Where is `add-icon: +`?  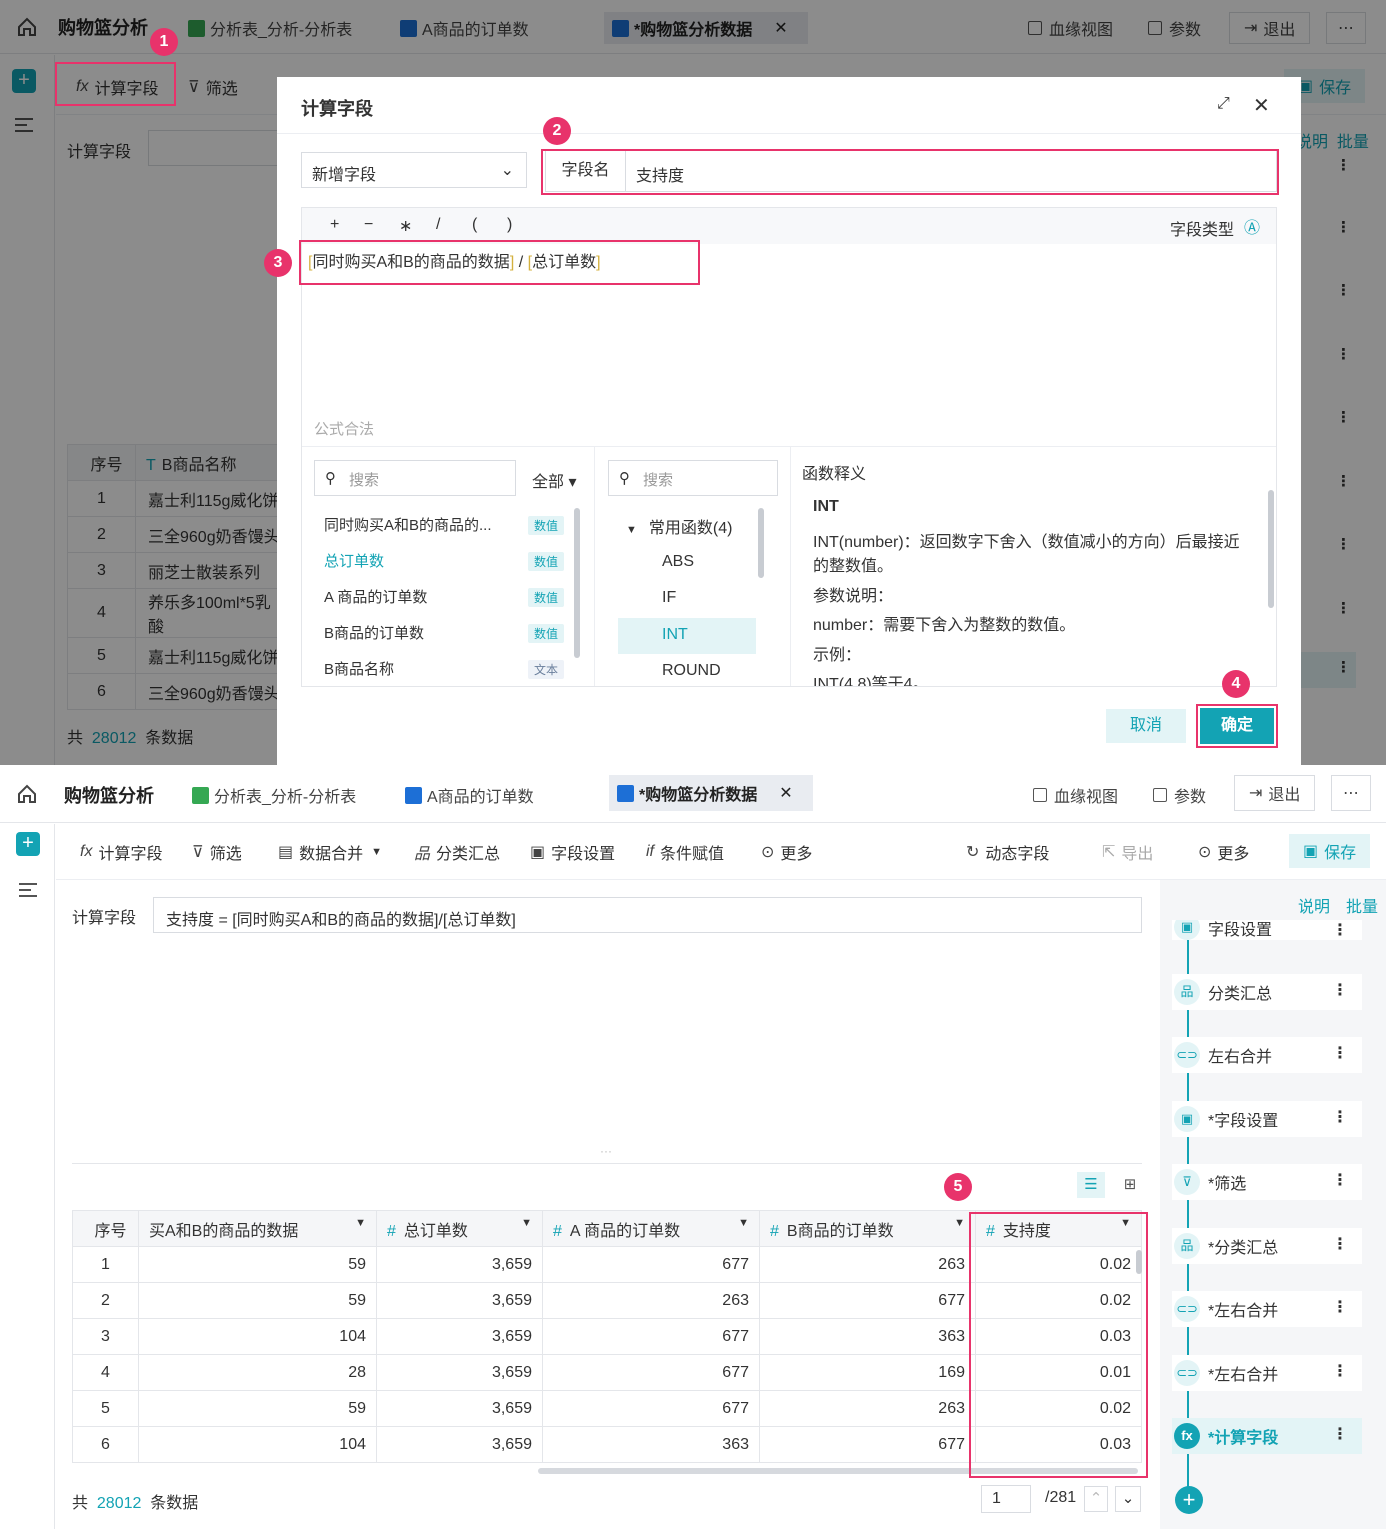
add-icon: + is located at coordinates (28, 844).